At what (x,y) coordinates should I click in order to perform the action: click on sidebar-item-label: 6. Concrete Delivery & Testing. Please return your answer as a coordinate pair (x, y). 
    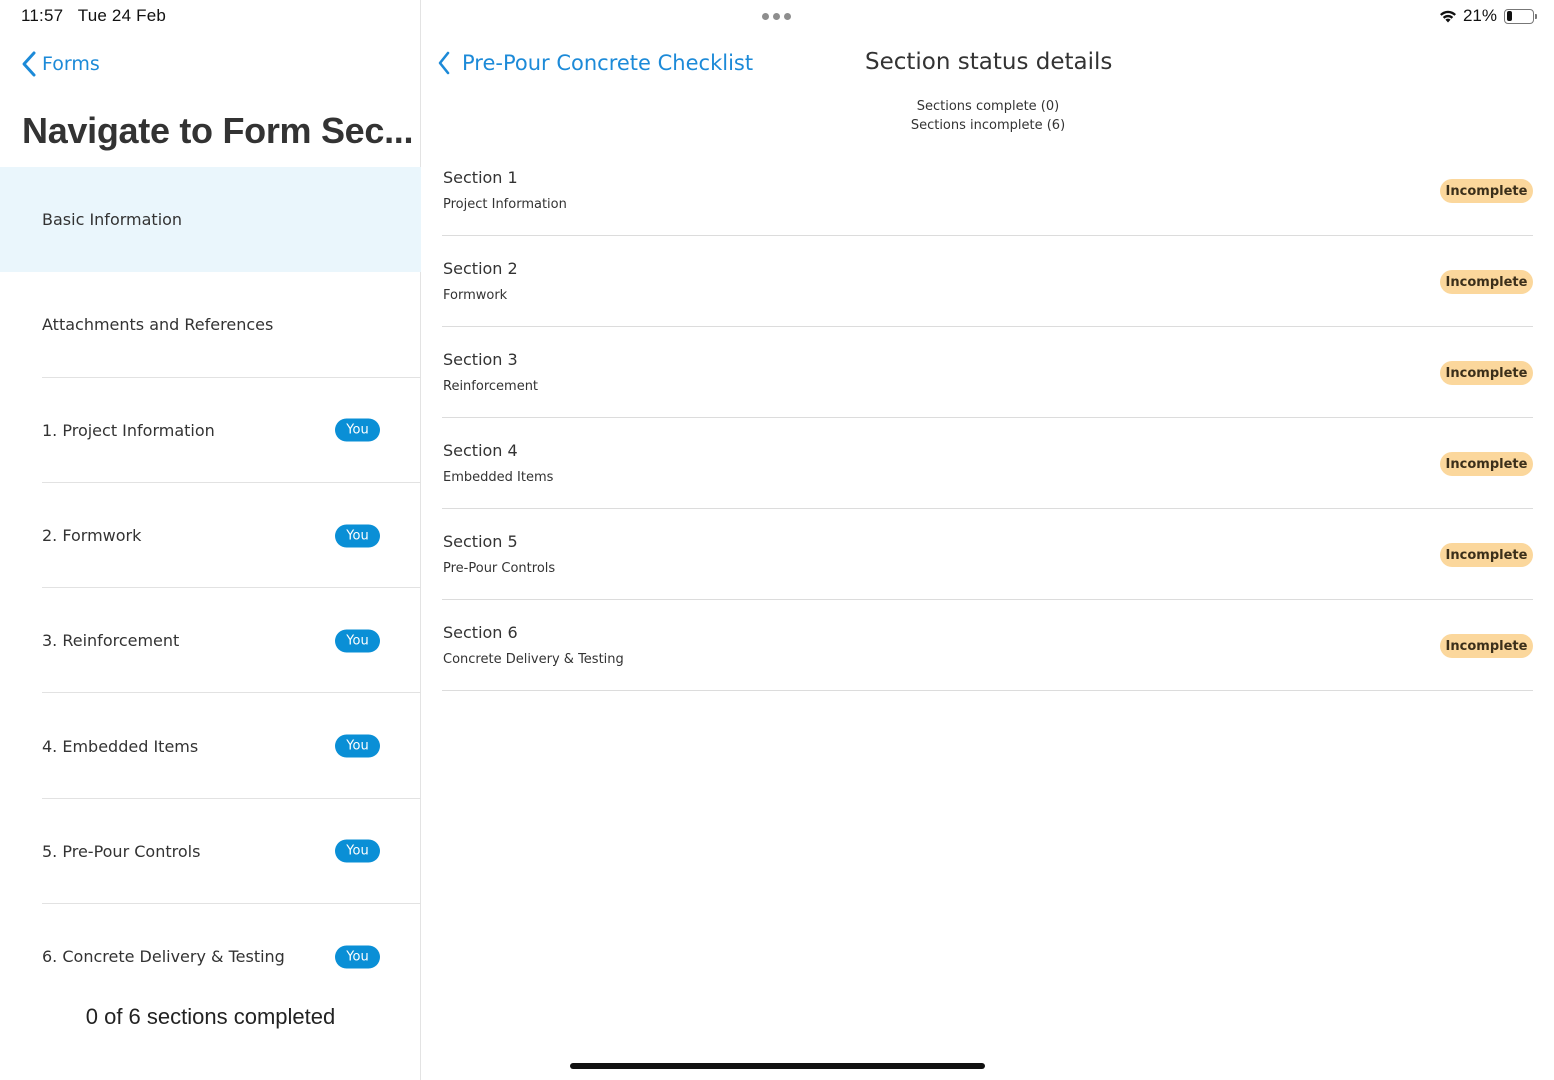
    Looking at the image, I should click on (163, 957).